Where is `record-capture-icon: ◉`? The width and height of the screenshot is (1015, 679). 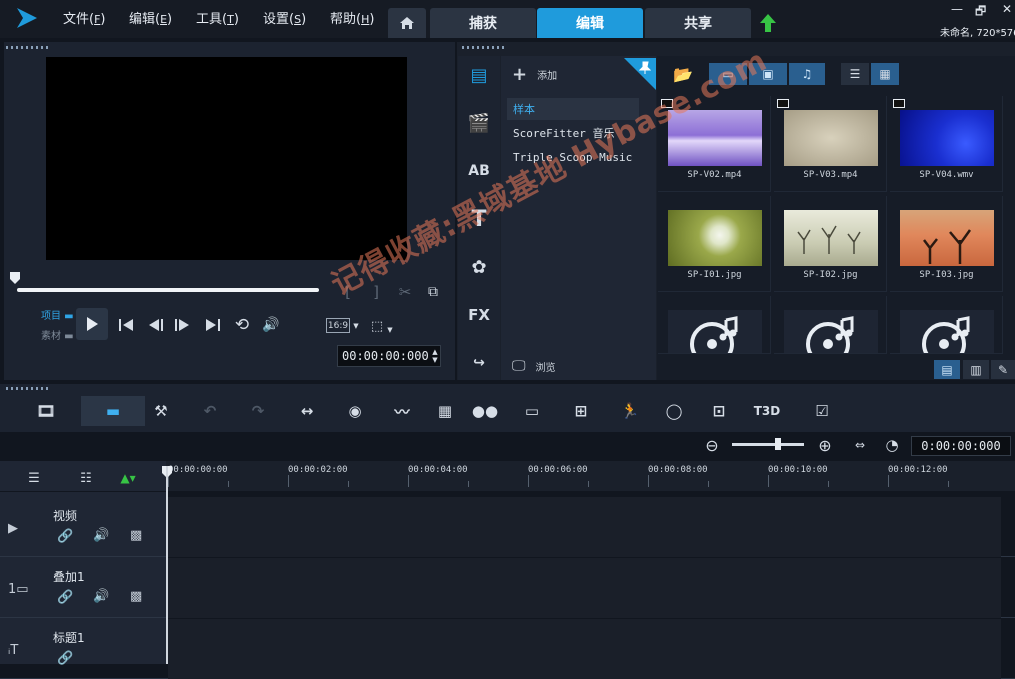
record-capture-icon: ◉ is located at coordinates (355, 411).